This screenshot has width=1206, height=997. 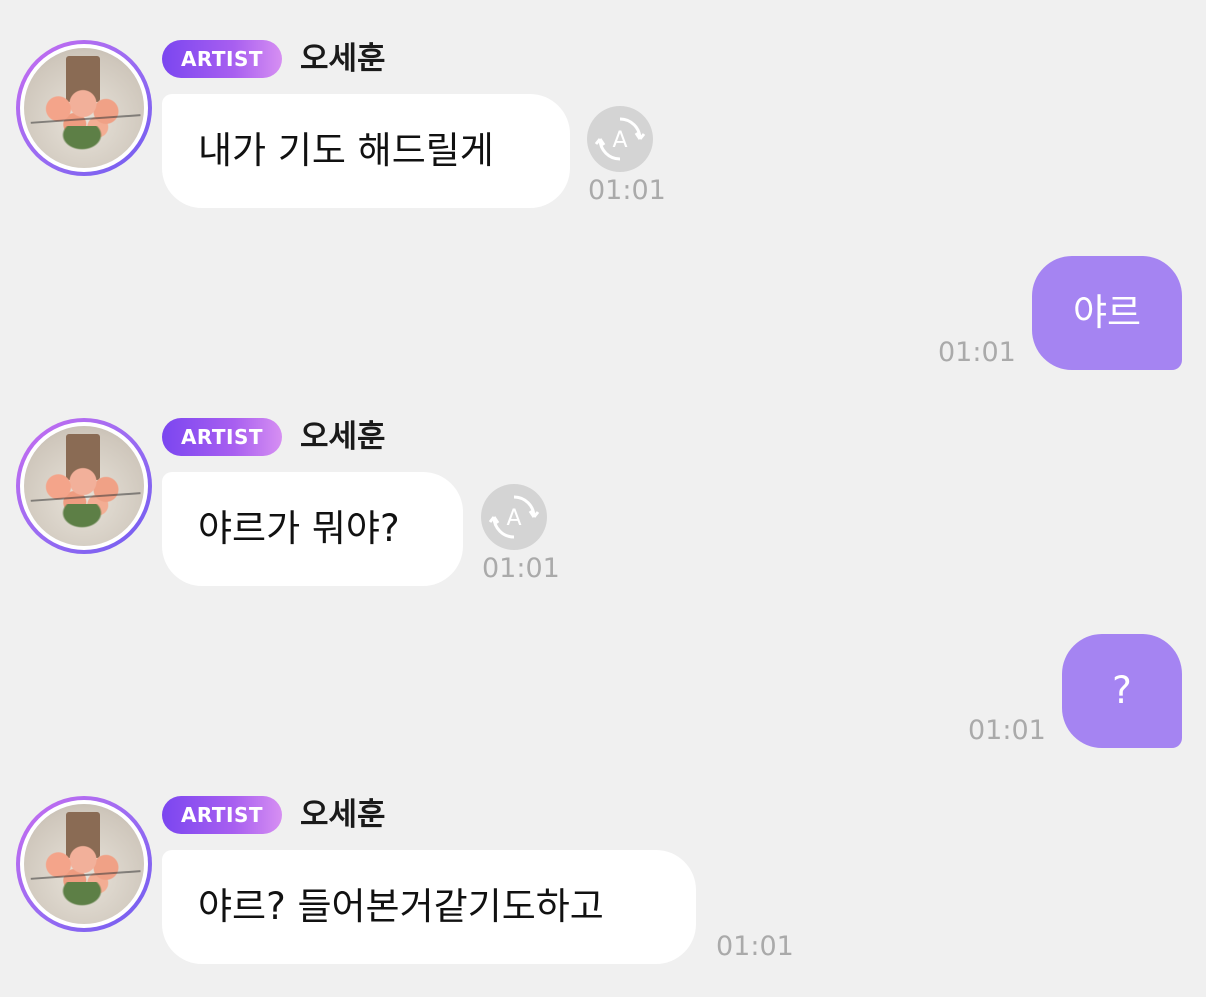 I want to click on outgoing-message-bubble: ?, so click(x=1122, y=691).